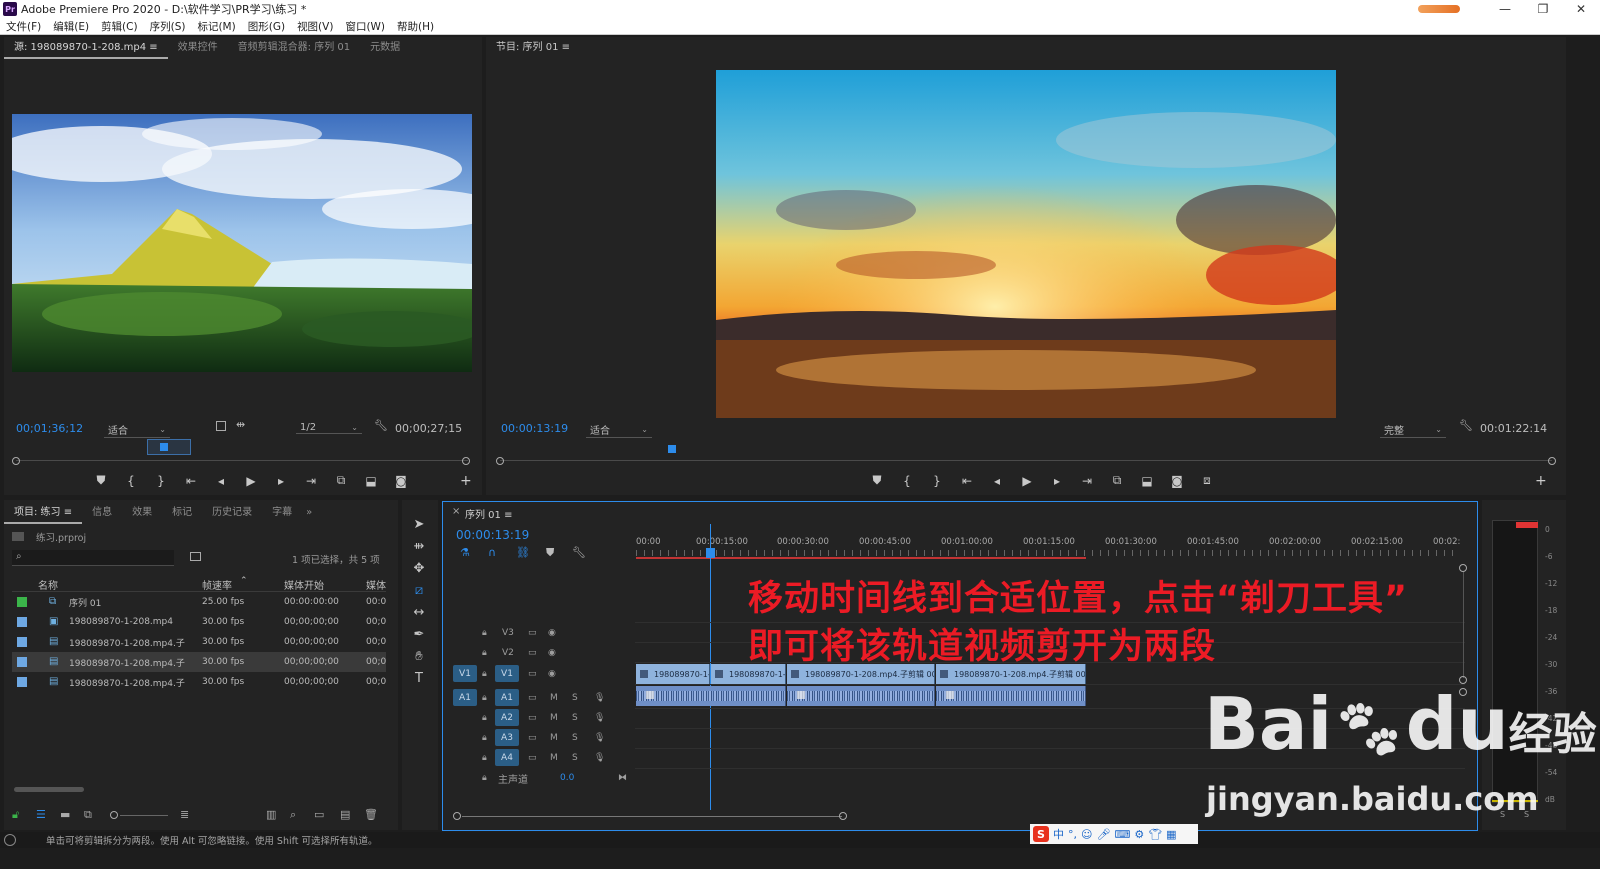  I want to click on tab-program: 节目: 序列 01 ≡, so click(533, 48).